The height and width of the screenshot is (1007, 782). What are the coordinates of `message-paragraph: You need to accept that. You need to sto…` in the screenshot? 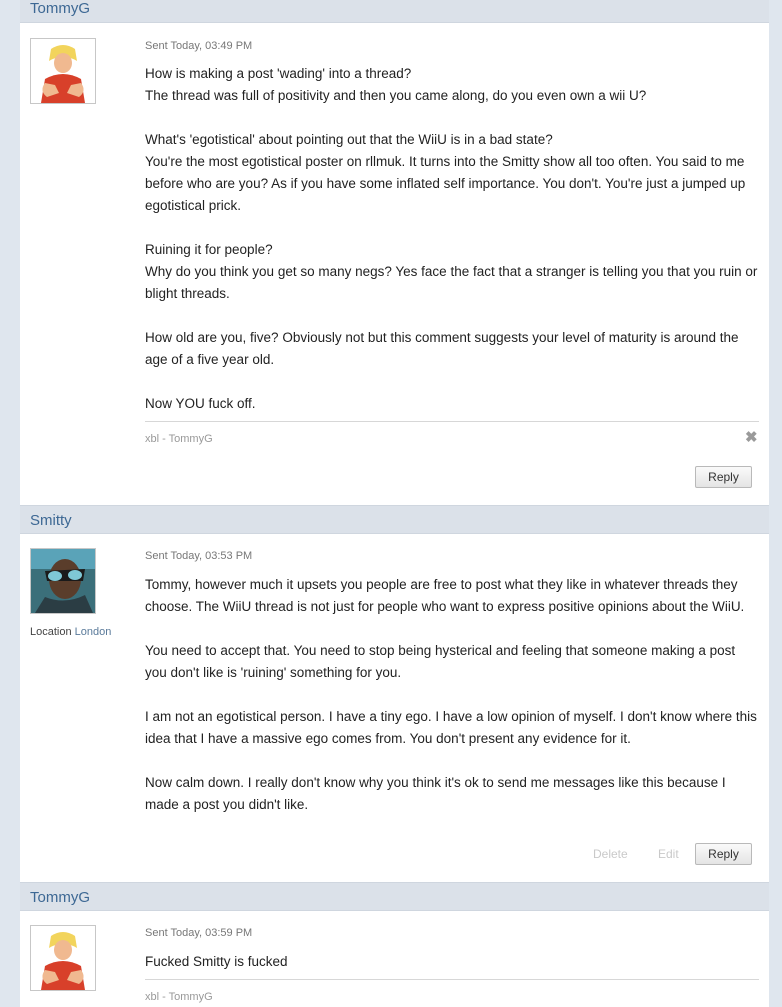 It's located at (440, 661).